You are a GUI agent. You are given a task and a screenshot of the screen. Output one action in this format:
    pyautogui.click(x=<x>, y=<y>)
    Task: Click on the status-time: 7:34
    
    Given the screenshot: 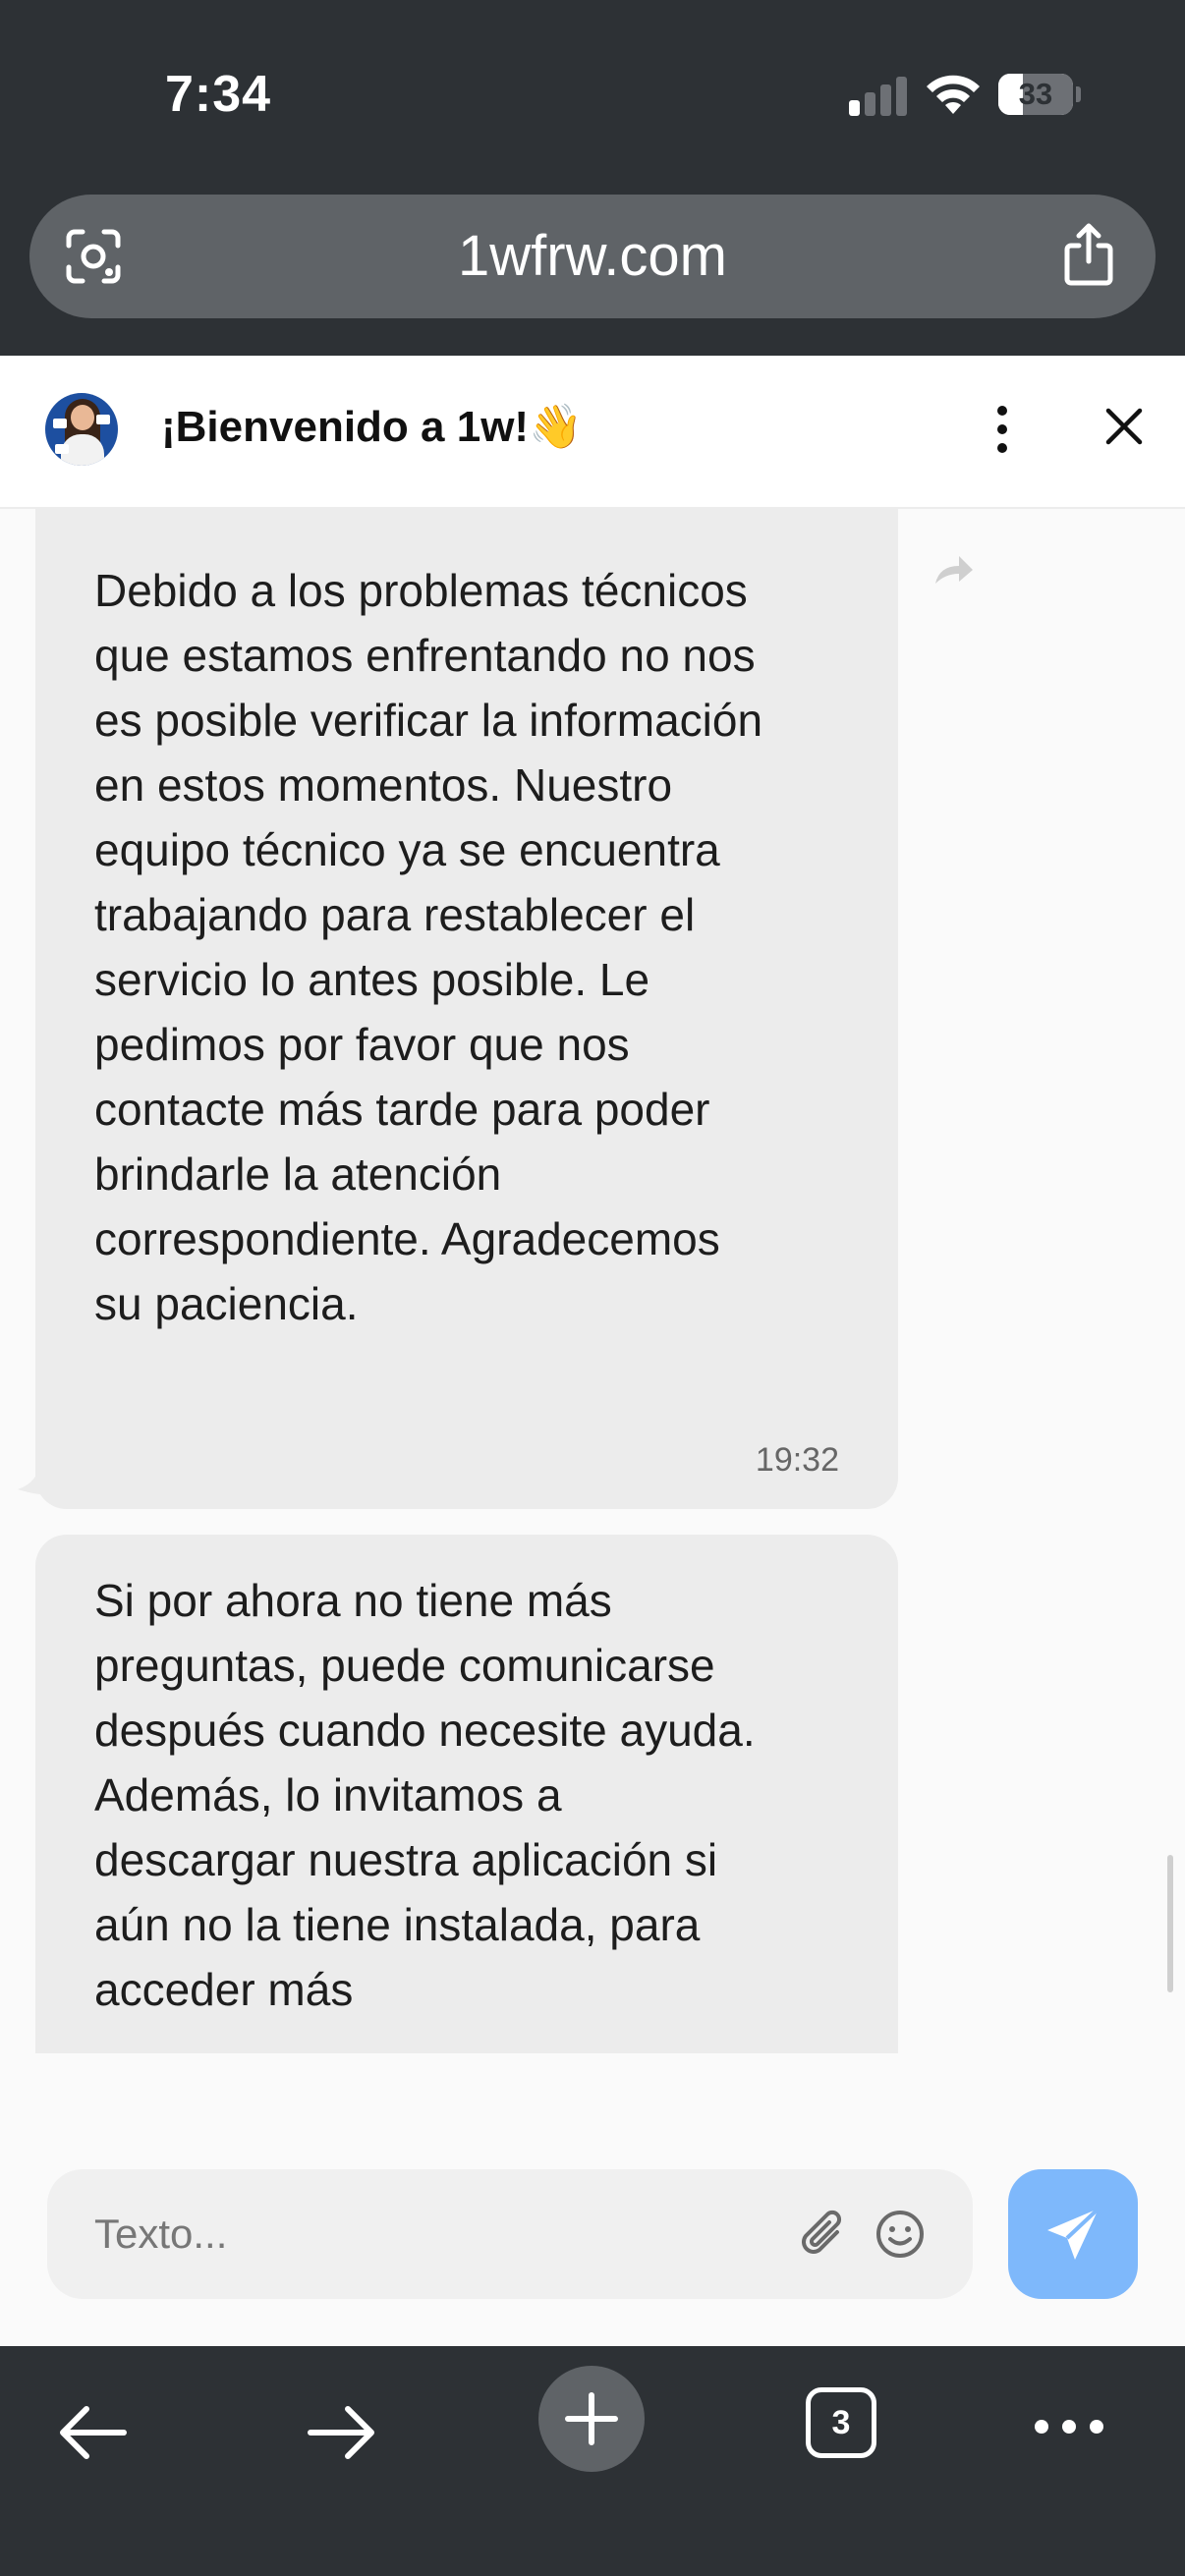 What is the action you would take?
    pyautogui.click(x=219, y=94)
    